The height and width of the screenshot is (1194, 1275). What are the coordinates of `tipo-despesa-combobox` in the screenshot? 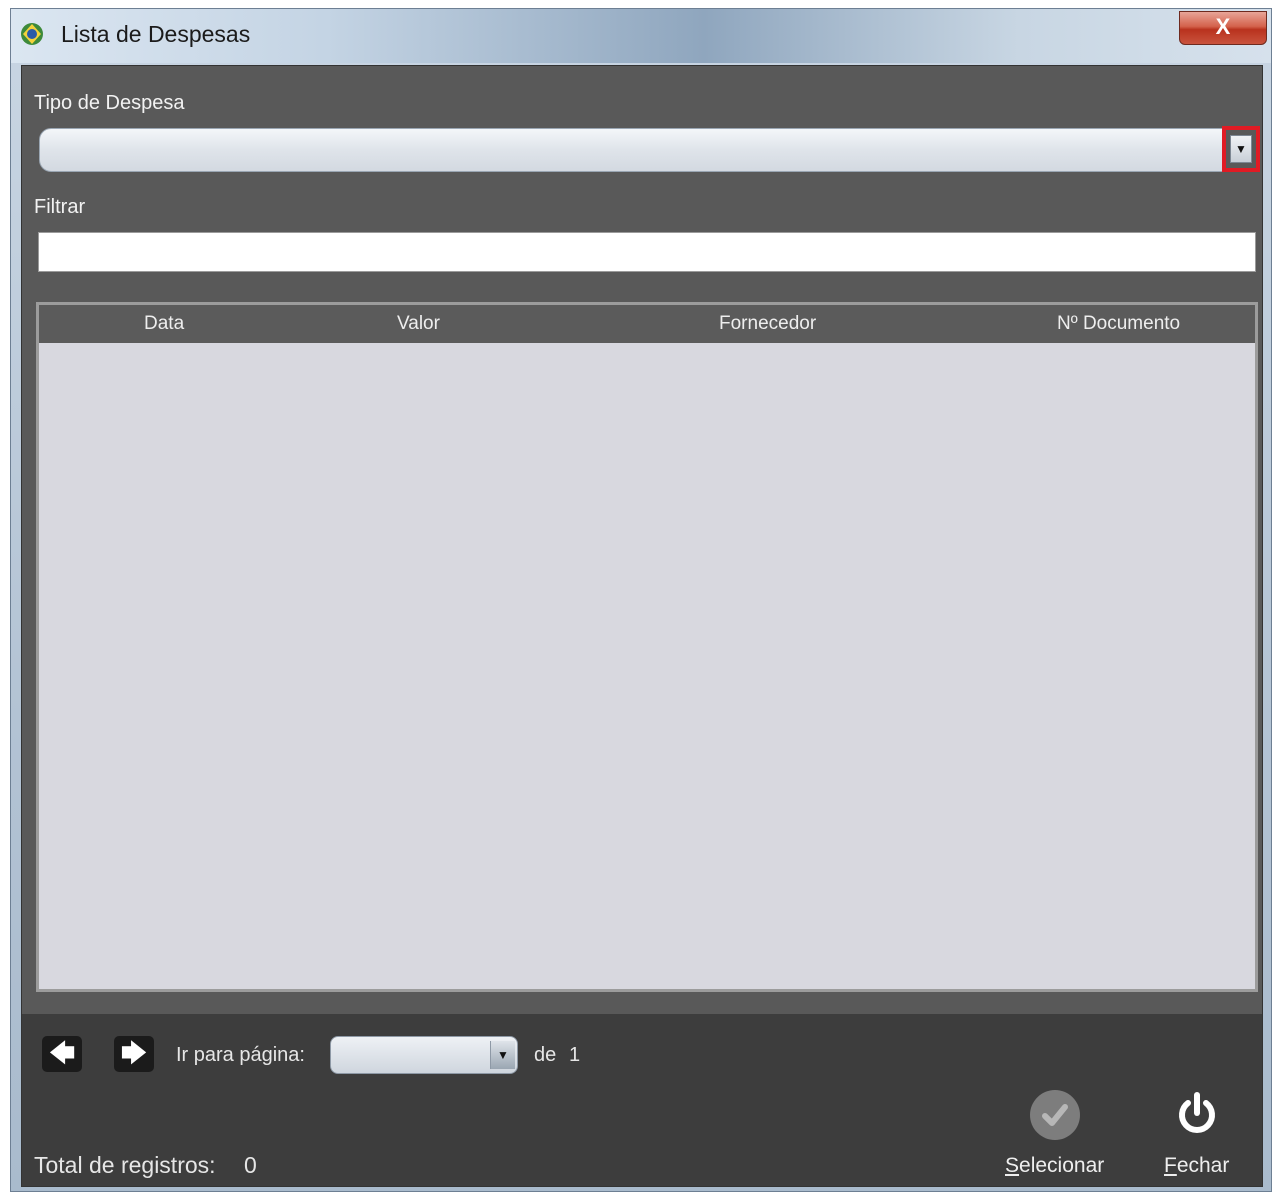 It's located at (639, 150).